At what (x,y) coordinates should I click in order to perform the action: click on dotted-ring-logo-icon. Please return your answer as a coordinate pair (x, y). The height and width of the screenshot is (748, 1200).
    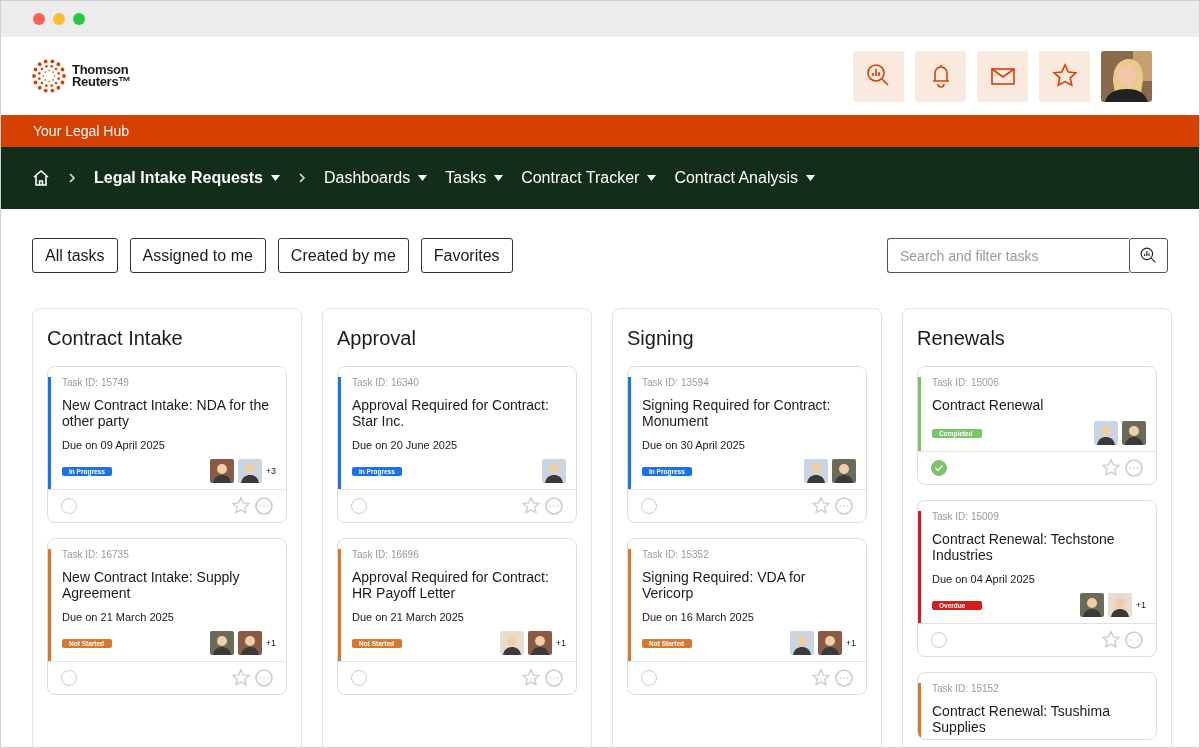
    Looking at the image, I should click on (49, 76).